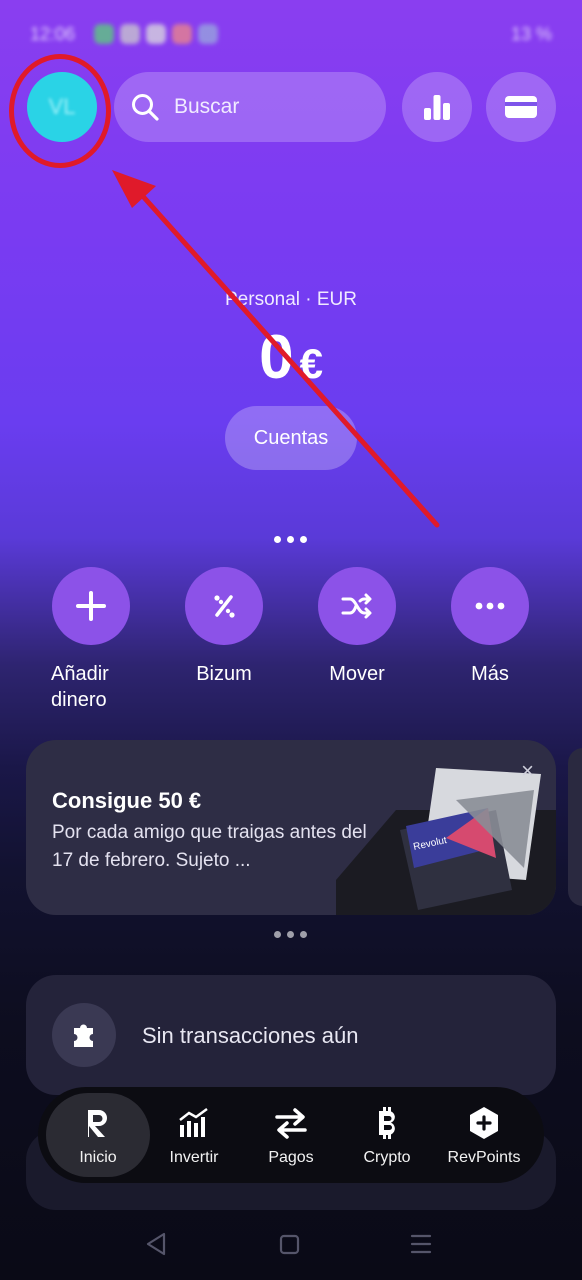 The image size is (582, 1280). I want to click on more-action: Más, so click(490, 627).